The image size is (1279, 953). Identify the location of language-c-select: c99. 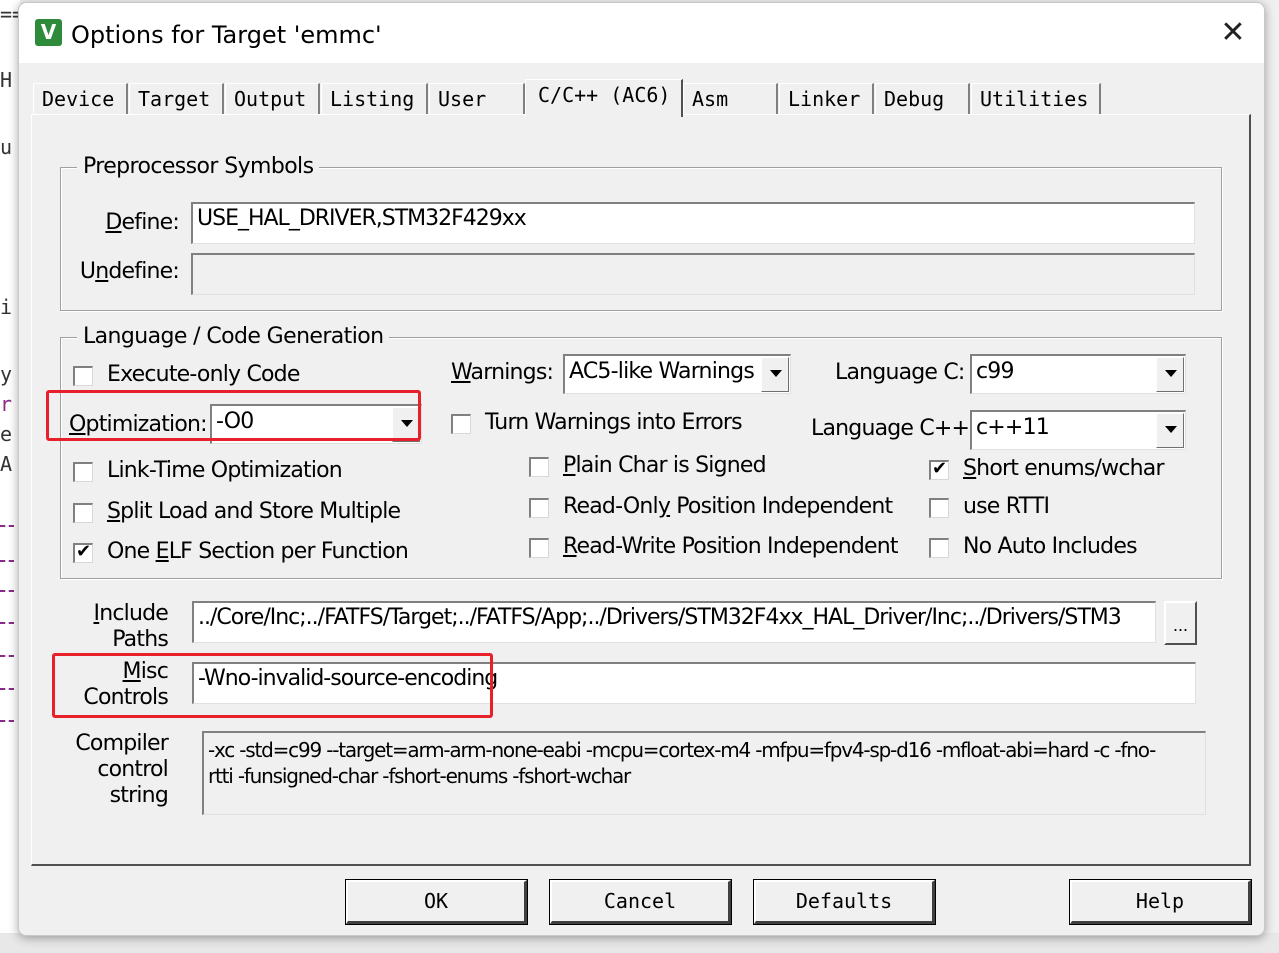
(1078, 374).